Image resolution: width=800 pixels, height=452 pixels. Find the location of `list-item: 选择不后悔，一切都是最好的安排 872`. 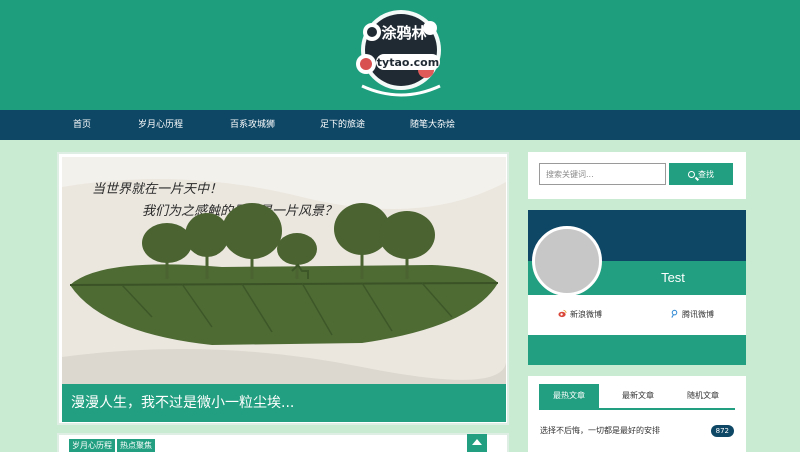

list-item: 选择不后悔，一切都是最好的安排 872 is located at coordinates (637, 431).